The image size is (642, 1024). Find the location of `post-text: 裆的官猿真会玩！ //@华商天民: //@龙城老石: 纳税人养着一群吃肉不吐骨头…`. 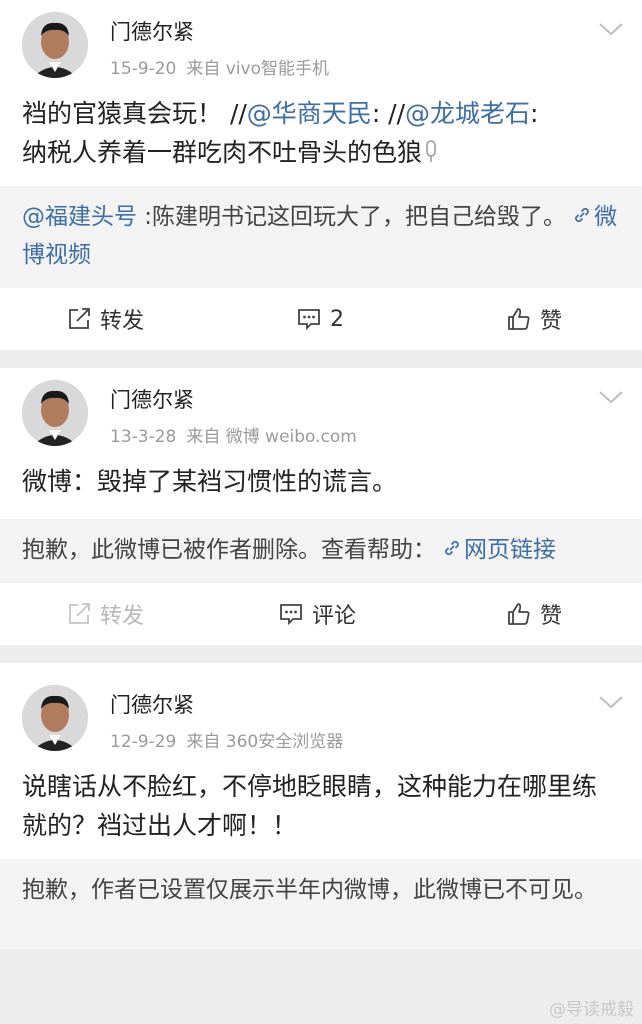

post-text: 裆的官猿真会玩！ //@华商天民: //@龙城老石: 纳税人养着一群吃肉不吐骨头… is located at coordinates (321, 136).